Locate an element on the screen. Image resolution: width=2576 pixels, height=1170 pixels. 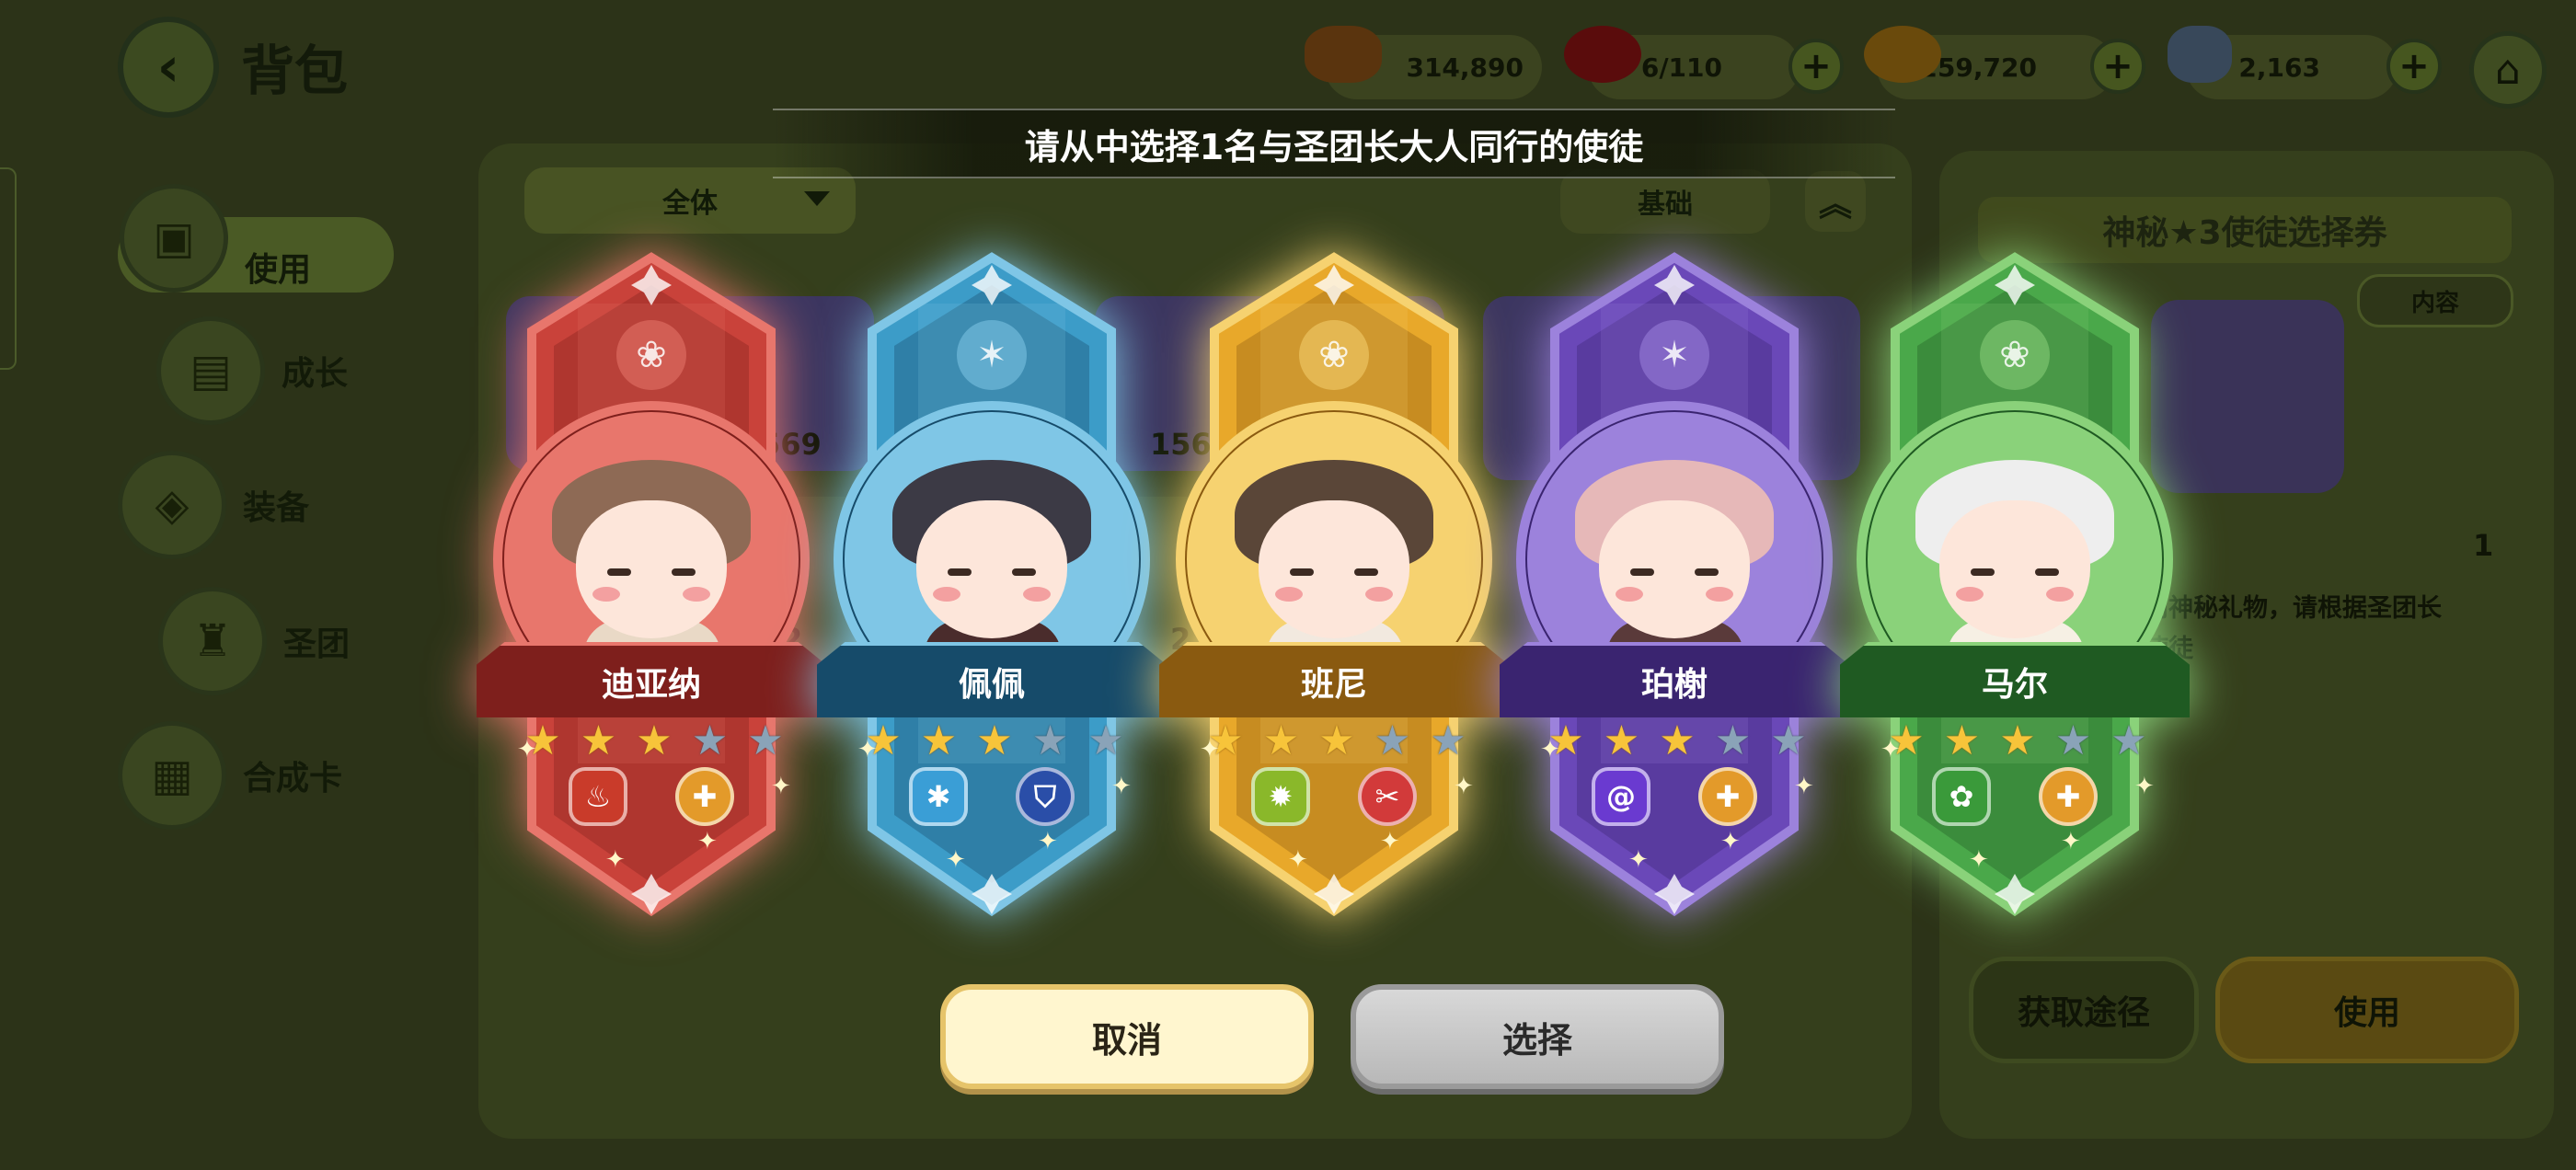
spiral-icon: @ is located at coordinates (1621, 796).